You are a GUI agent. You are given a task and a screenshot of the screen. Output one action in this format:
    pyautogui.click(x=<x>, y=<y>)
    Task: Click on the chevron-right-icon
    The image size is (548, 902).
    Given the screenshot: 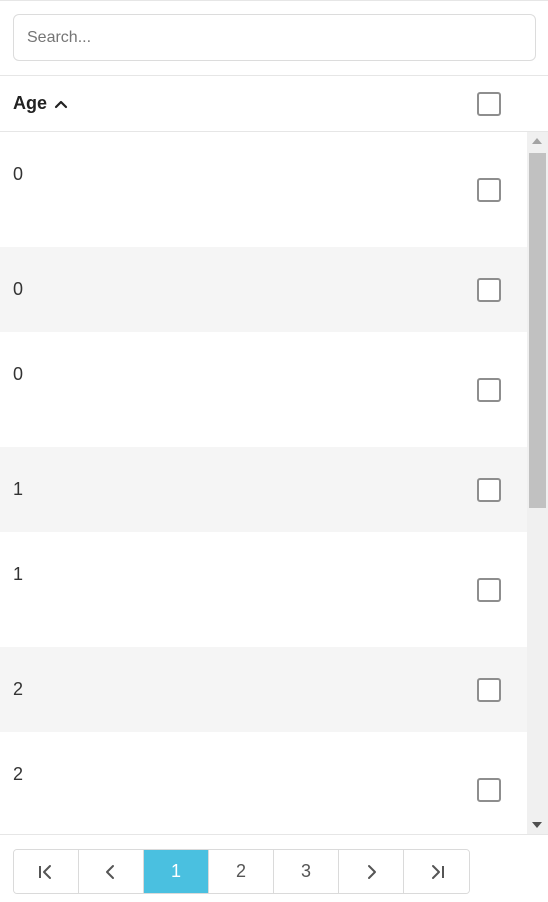 What is the action you would take?
    pyautogui.click(x=372, y=871)
    